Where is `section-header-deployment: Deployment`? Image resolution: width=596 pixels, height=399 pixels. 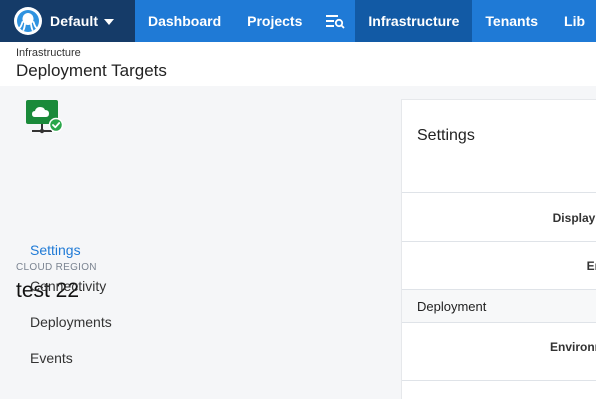 section-header-deployment: Deployment is located at coordinates (499, 305).